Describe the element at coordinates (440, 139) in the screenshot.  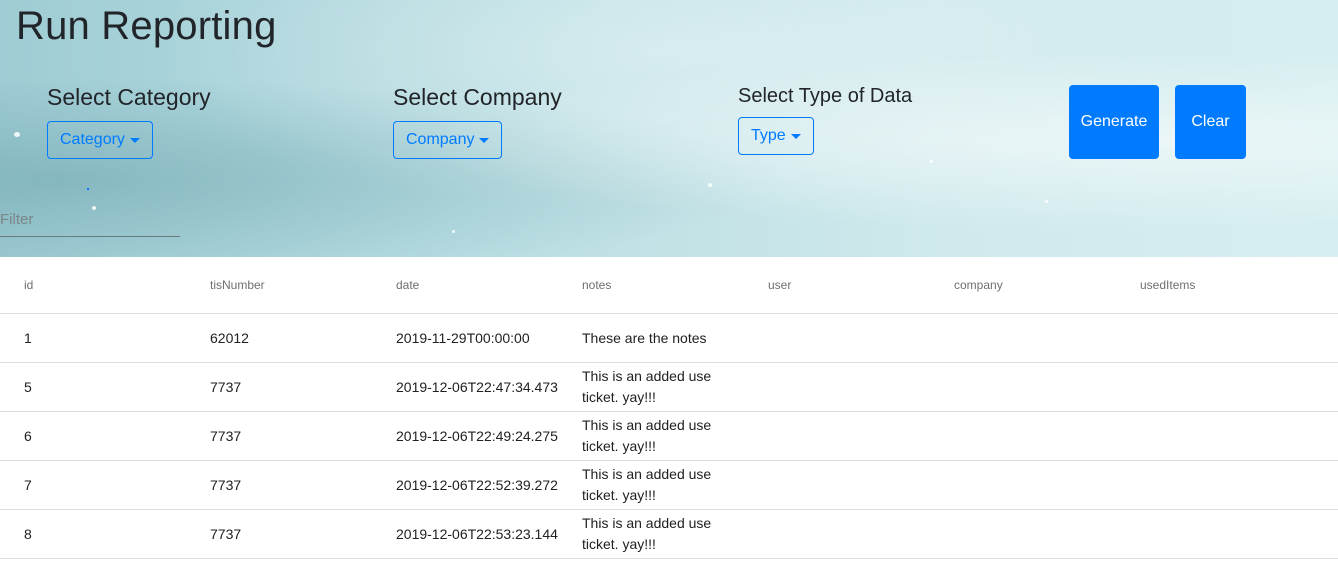
I see `company-dropdown-label: Company` at that location.